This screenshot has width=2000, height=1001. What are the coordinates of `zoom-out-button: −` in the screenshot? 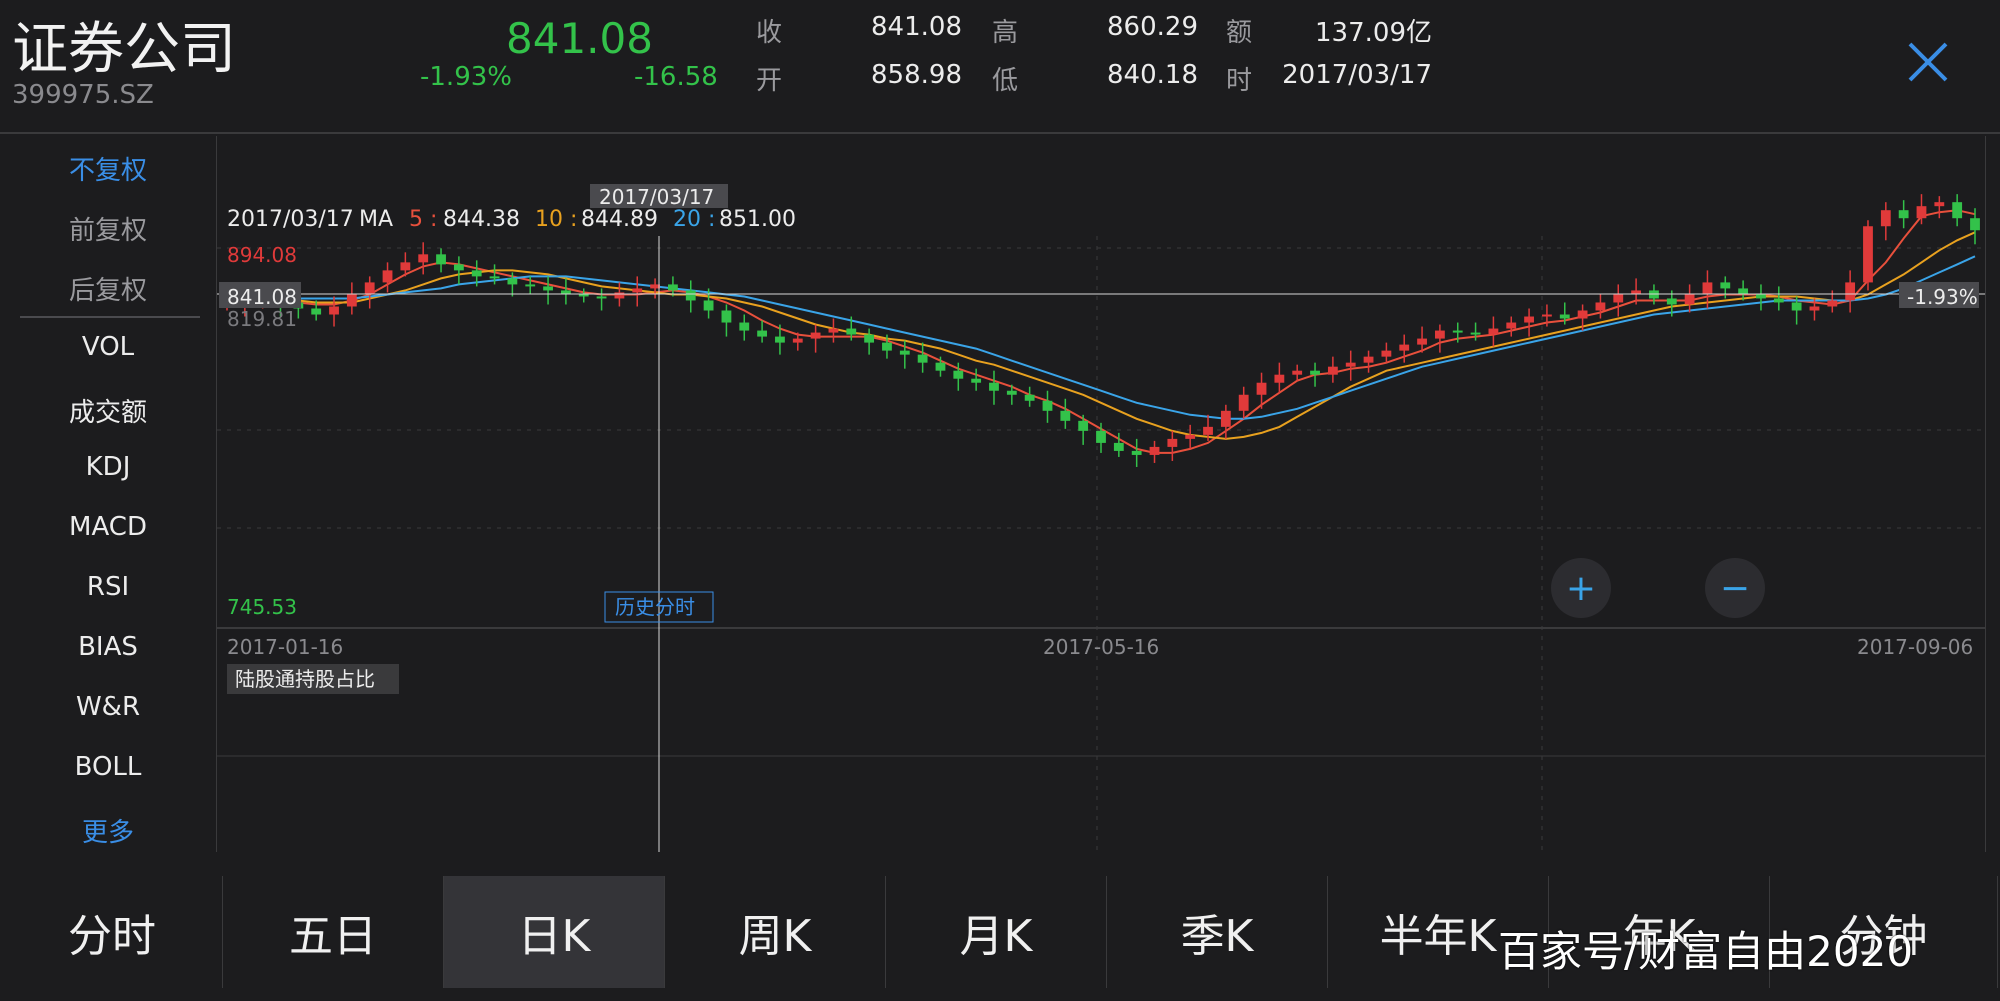 It's located at (1735, 588).